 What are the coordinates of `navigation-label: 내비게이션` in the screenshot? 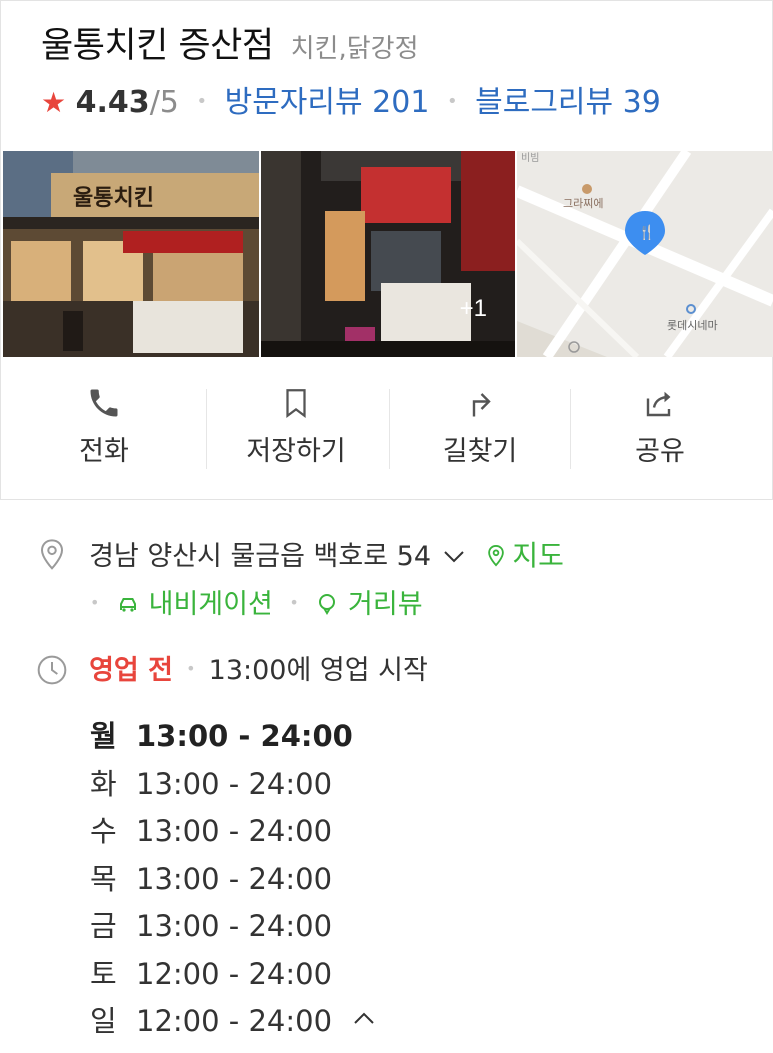 It's located at (210, 604).